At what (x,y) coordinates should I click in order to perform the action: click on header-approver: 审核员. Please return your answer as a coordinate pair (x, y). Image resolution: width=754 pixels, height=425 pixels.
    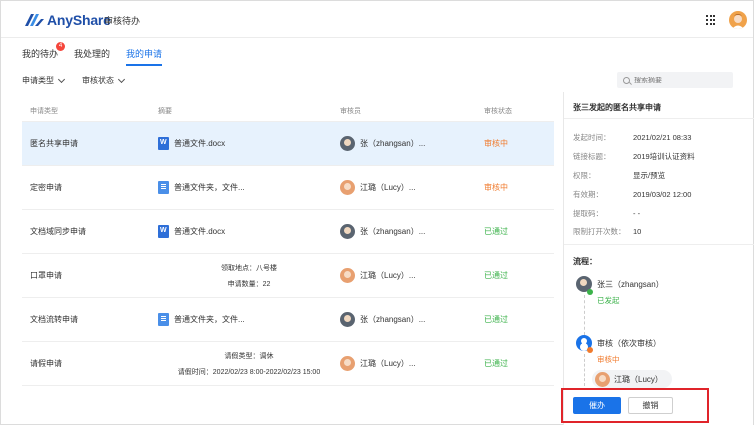
    Looking at the image, I should click on (350, 111).